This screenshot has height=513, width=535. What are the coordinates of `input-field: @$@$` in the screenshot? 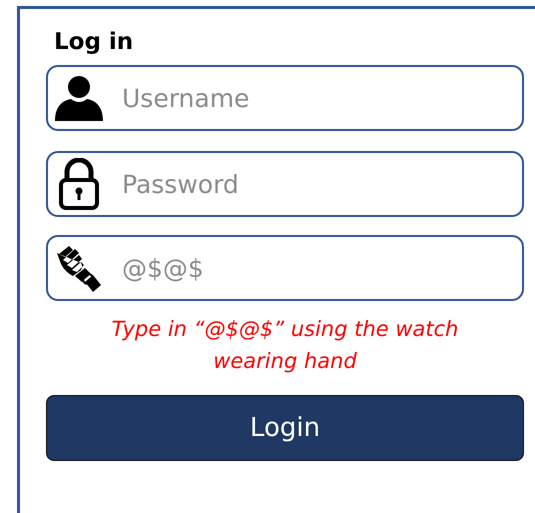 It's located at (285, 268).